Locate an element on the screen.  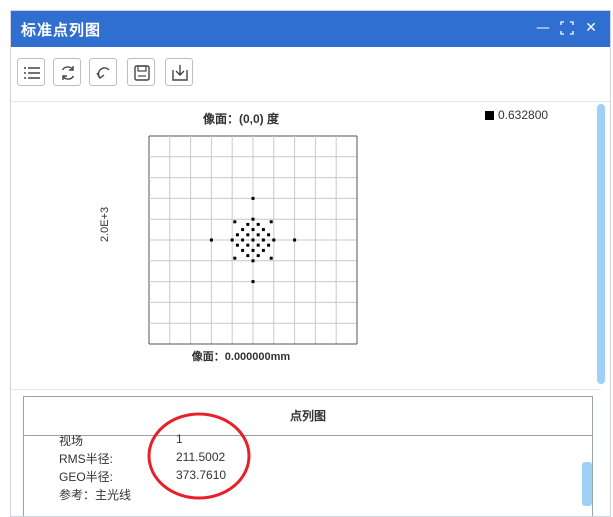
save-button is located at coordinates (141, 72).